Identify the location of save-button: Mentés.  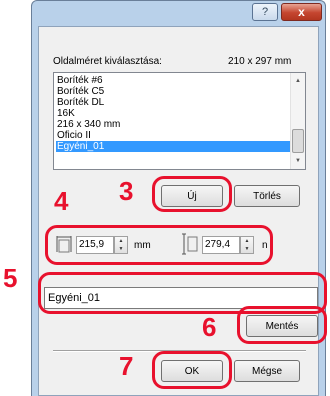
(282, 326).